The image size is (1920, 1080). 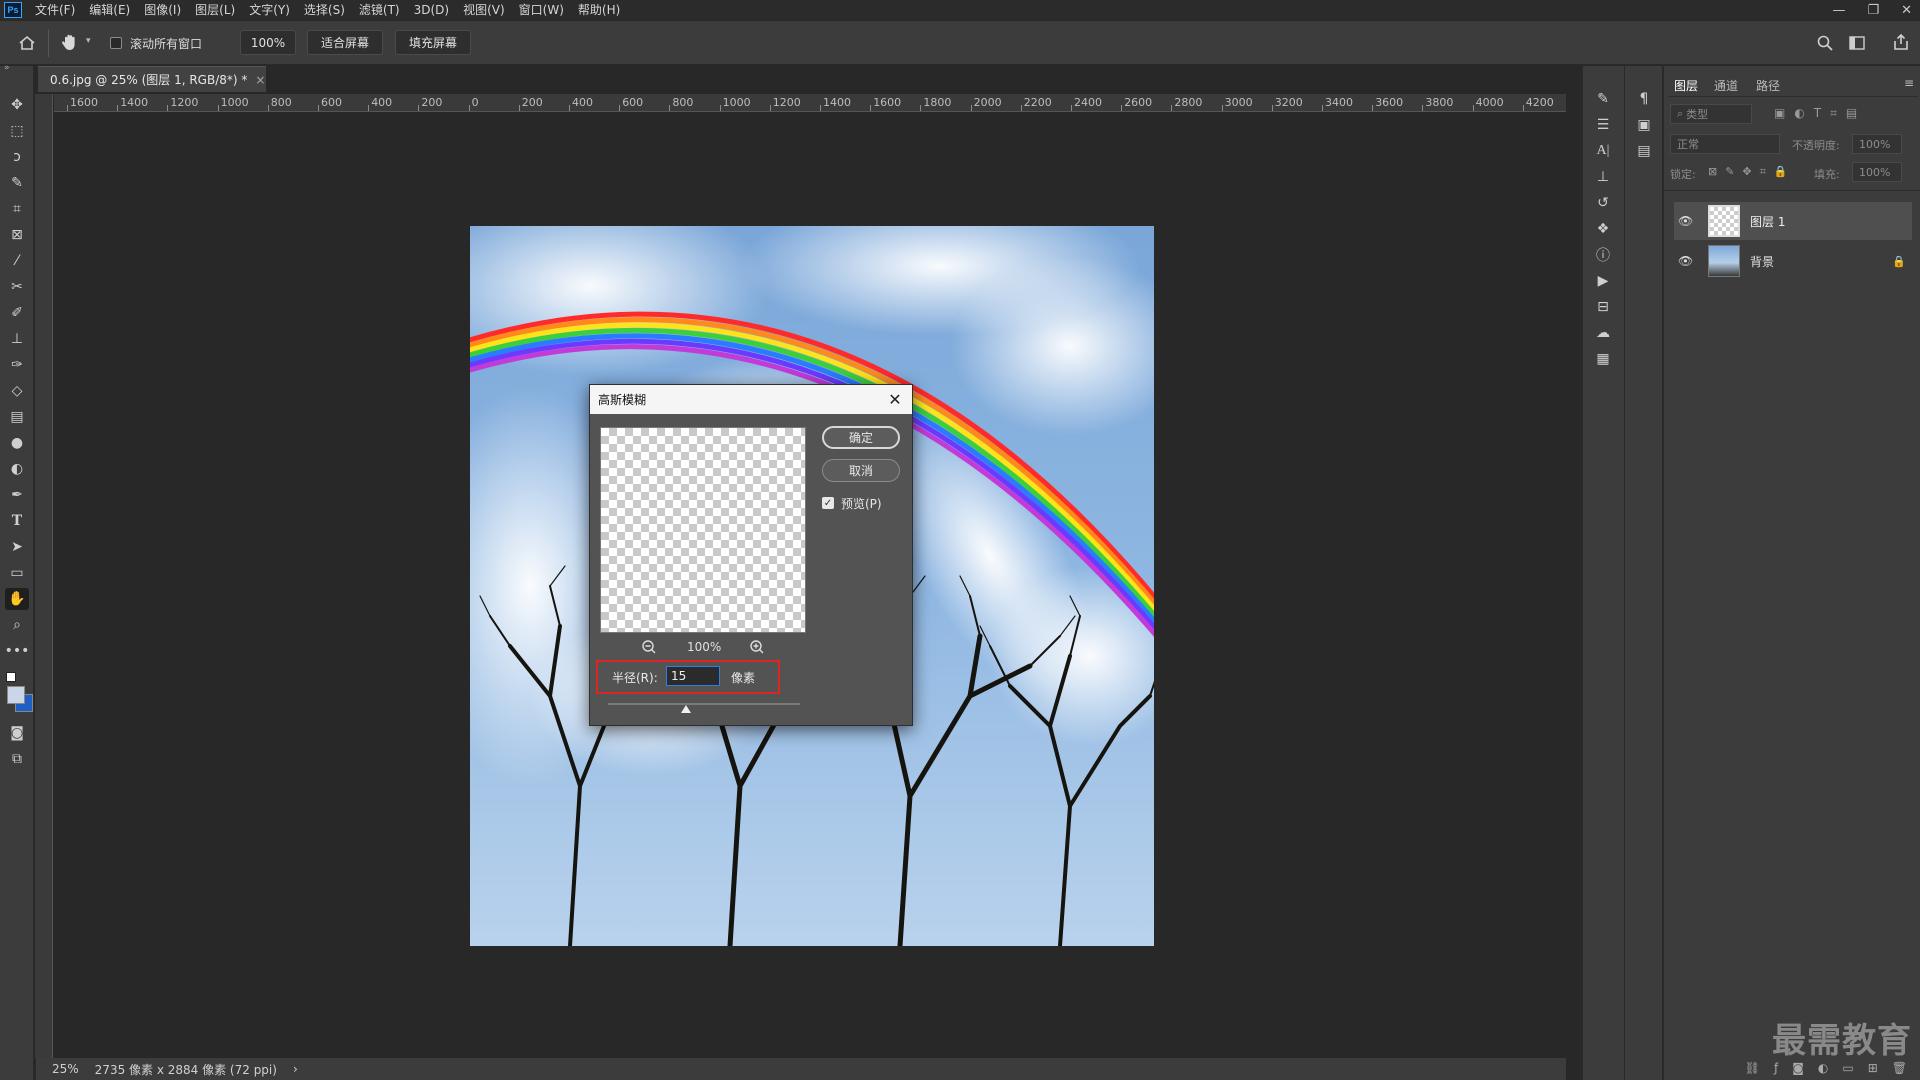 I want to click on menu-3d: 3D(D), so click(x=431, y=10).